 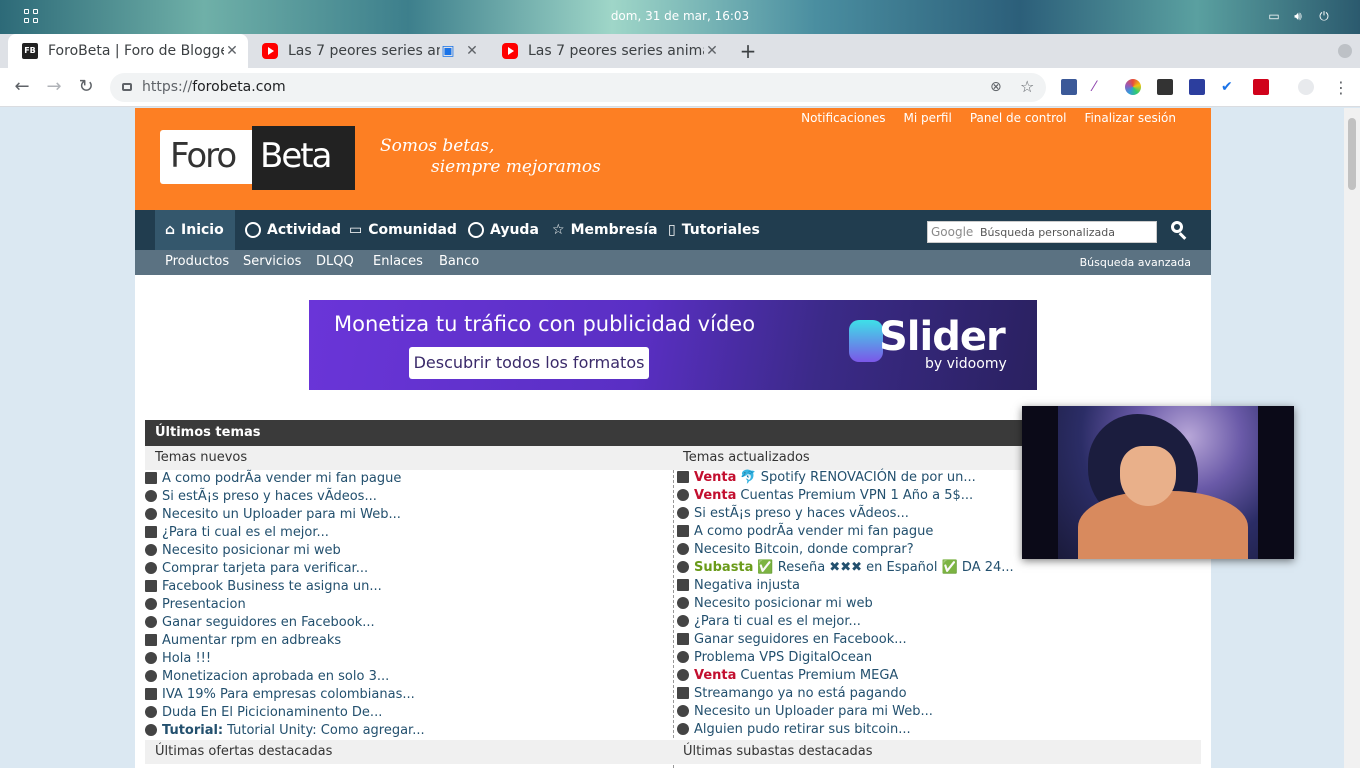 What do you see at coordinates (748, 51) in the screenshot?
I see `new-tab-button: +` at bounding box center [748, 51].